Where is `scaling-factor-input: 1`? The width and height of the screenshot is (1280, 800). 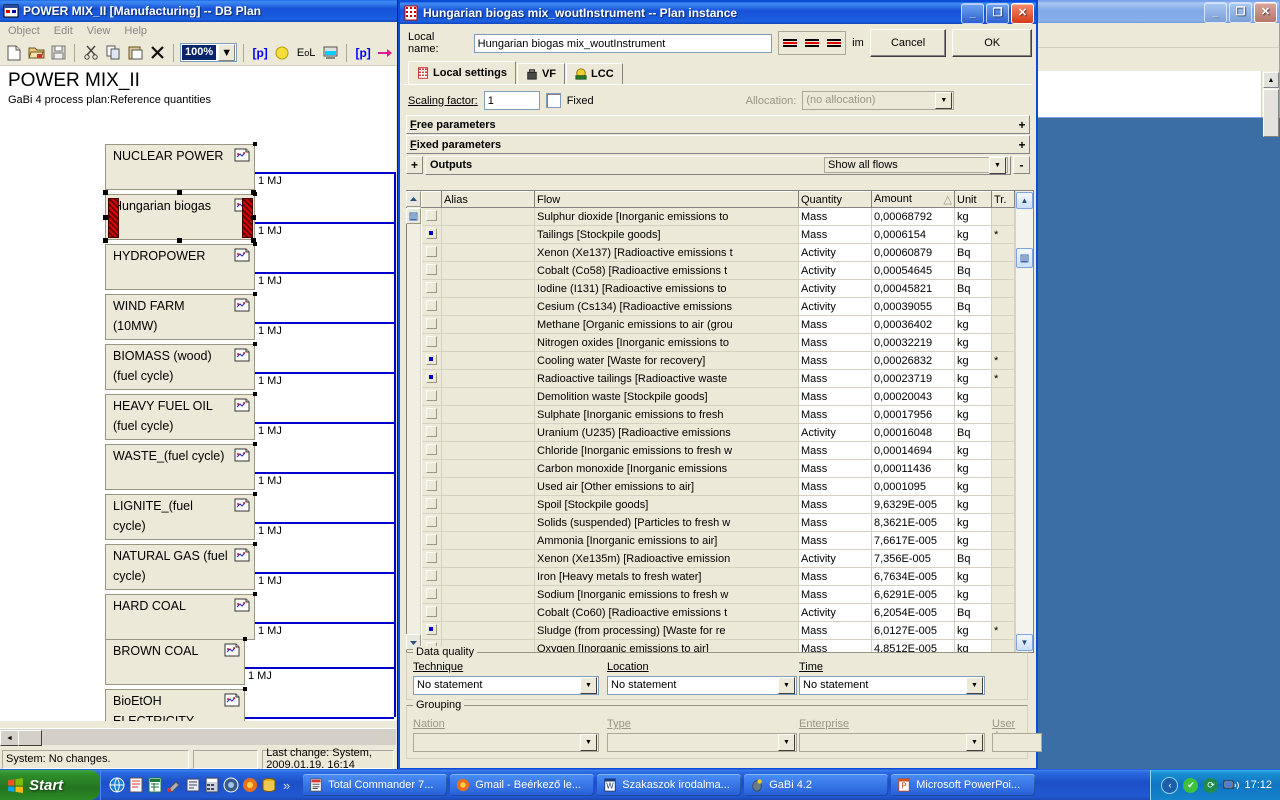 scaling-factor-input: 1 is located at coordinates (511, 100).